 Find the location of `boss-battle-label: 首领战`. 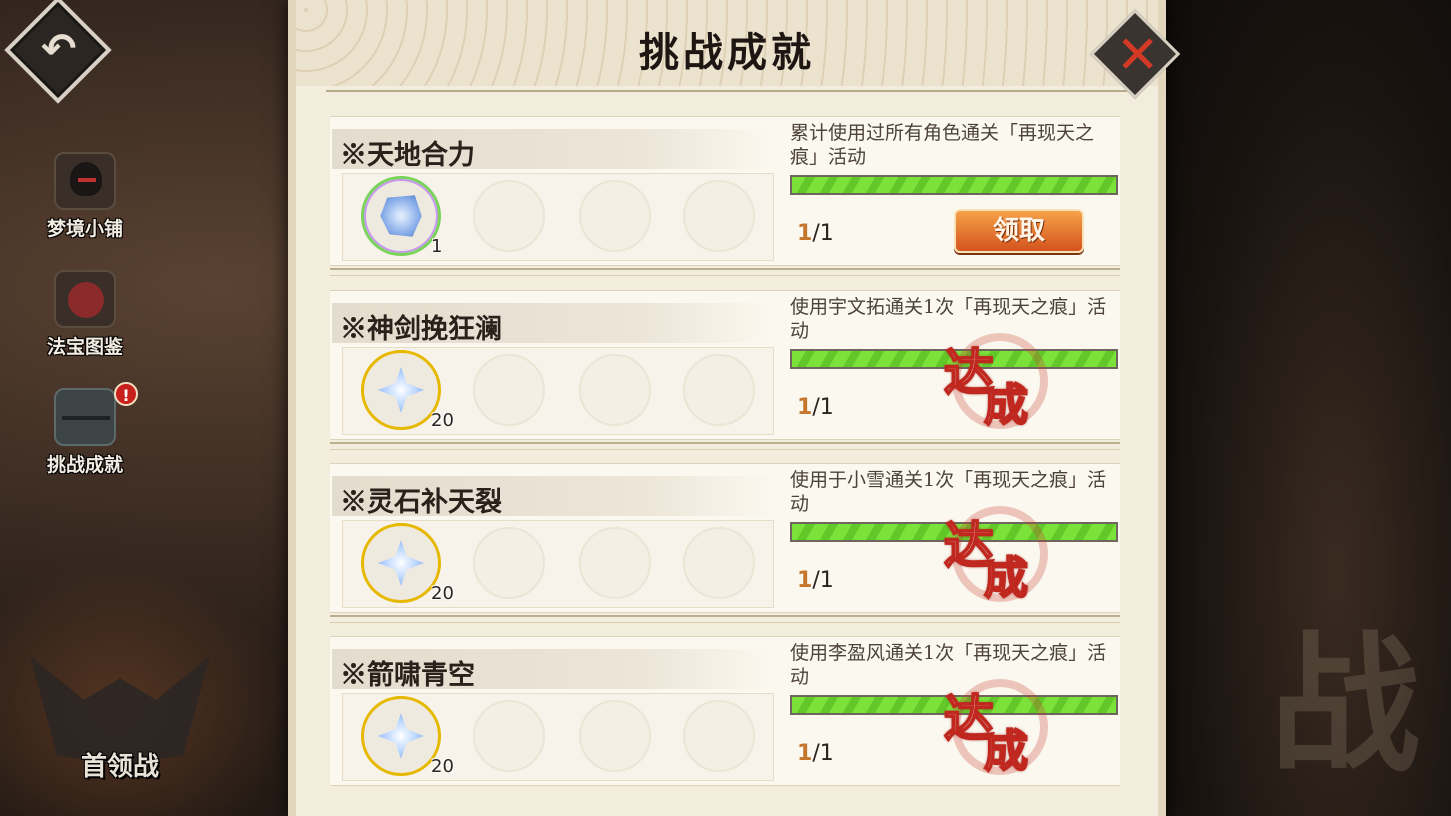

boss-battle-label: 首领战 is located at coordinates (119, 767).